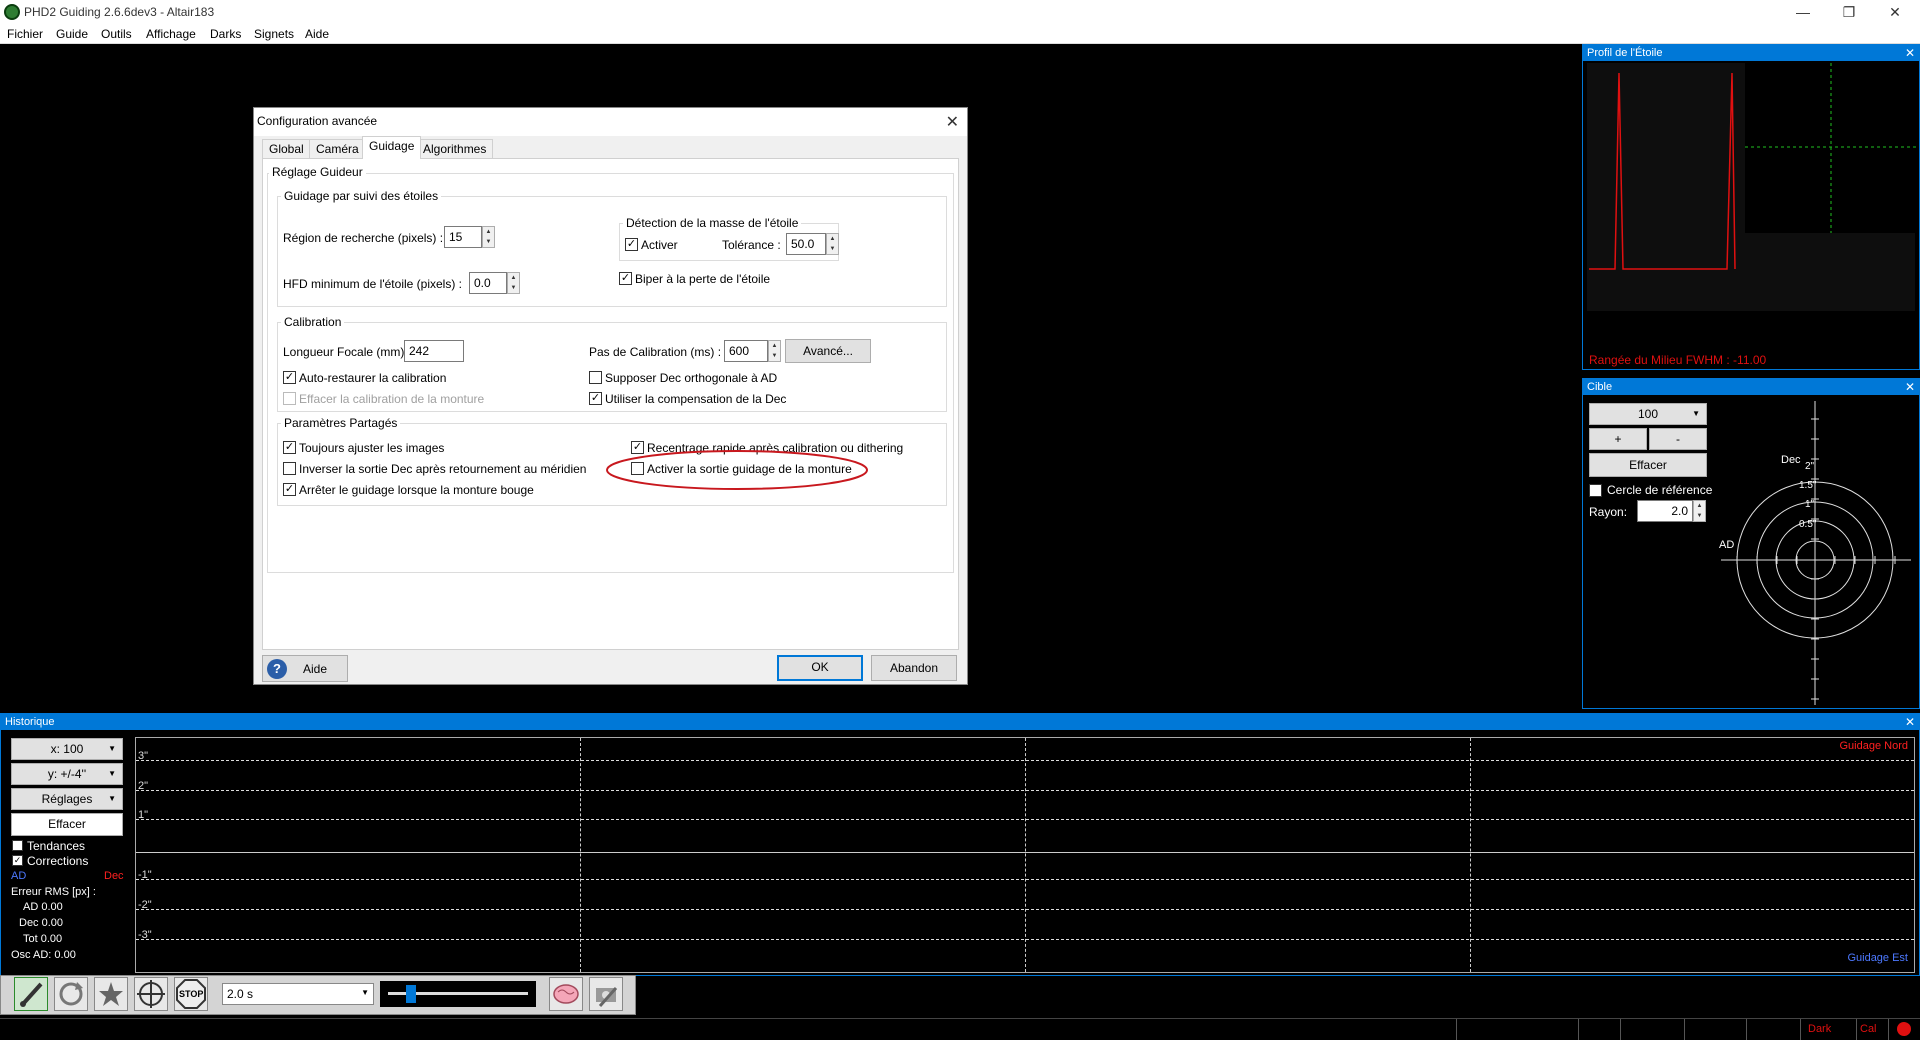 The width and height of the screenshot is (1920, 1040). What do you see at coordinates (806, 244) in the screenshot?
I see `tolerance-input: 50.0` at bounding box center [806, 244].